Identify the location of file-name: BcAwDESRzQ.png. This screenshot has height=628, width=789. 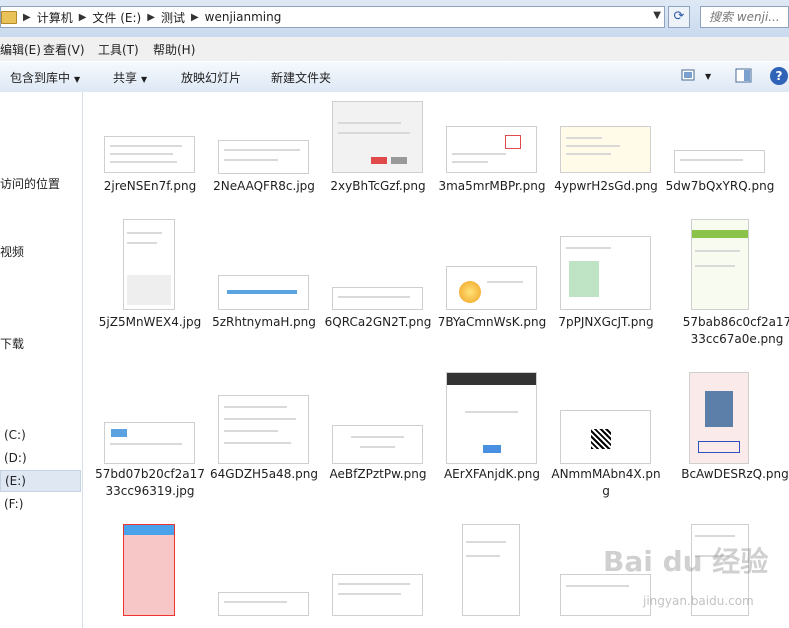
(733, 474).